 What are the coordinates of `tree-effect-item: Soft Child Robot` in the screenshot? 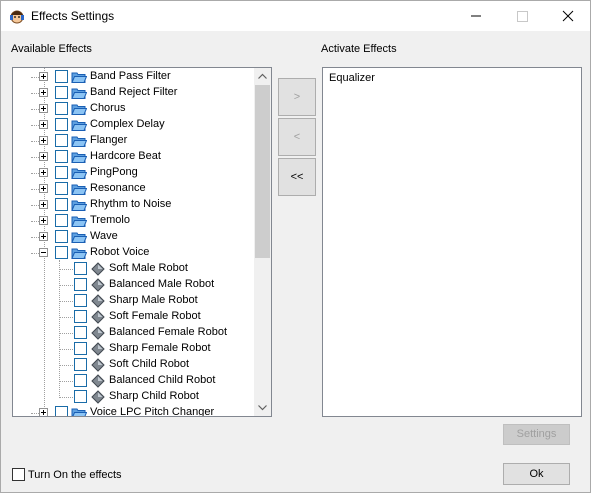 It's located at (133, 365).